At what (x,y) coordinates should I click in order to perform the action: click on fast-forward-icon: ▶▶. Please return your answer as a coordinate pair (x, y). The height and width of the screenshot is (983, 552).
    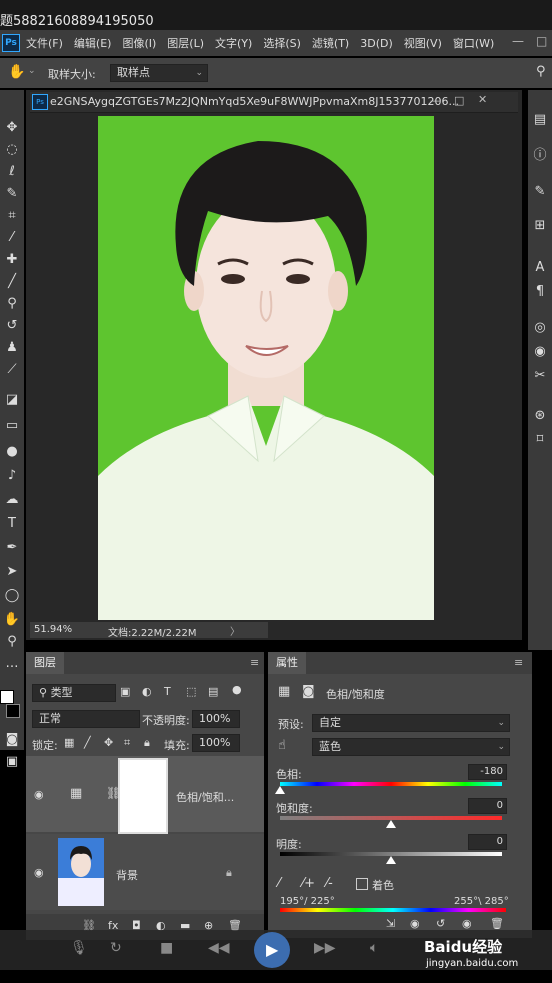
    Looking at the image, I should click on (325, 948).